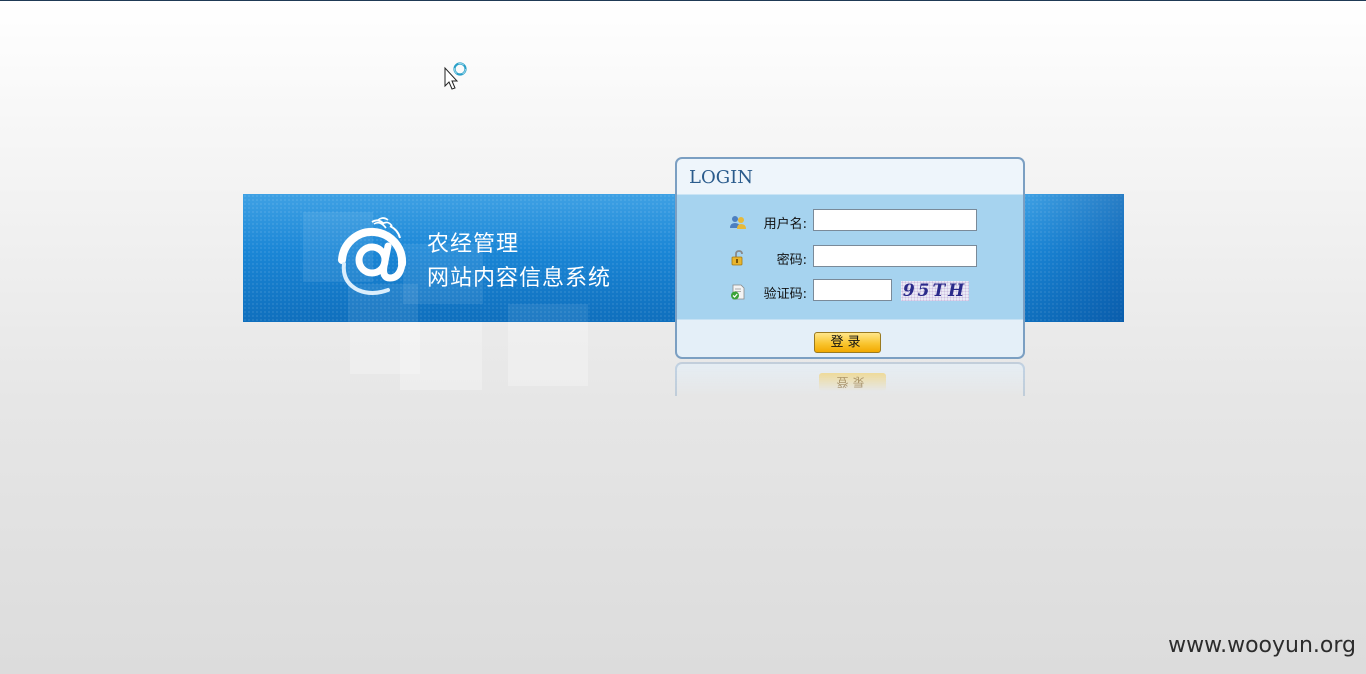 The height and width of the screenshot is (674, 1366). I want to click on password-input, so click(895, 256).